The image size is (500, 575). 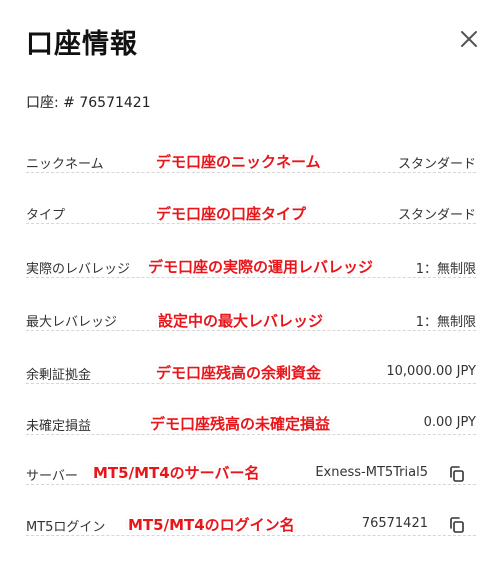 I want to click on annotation-type: デモ口座の口座タイプ, so click(x=231, y=214).